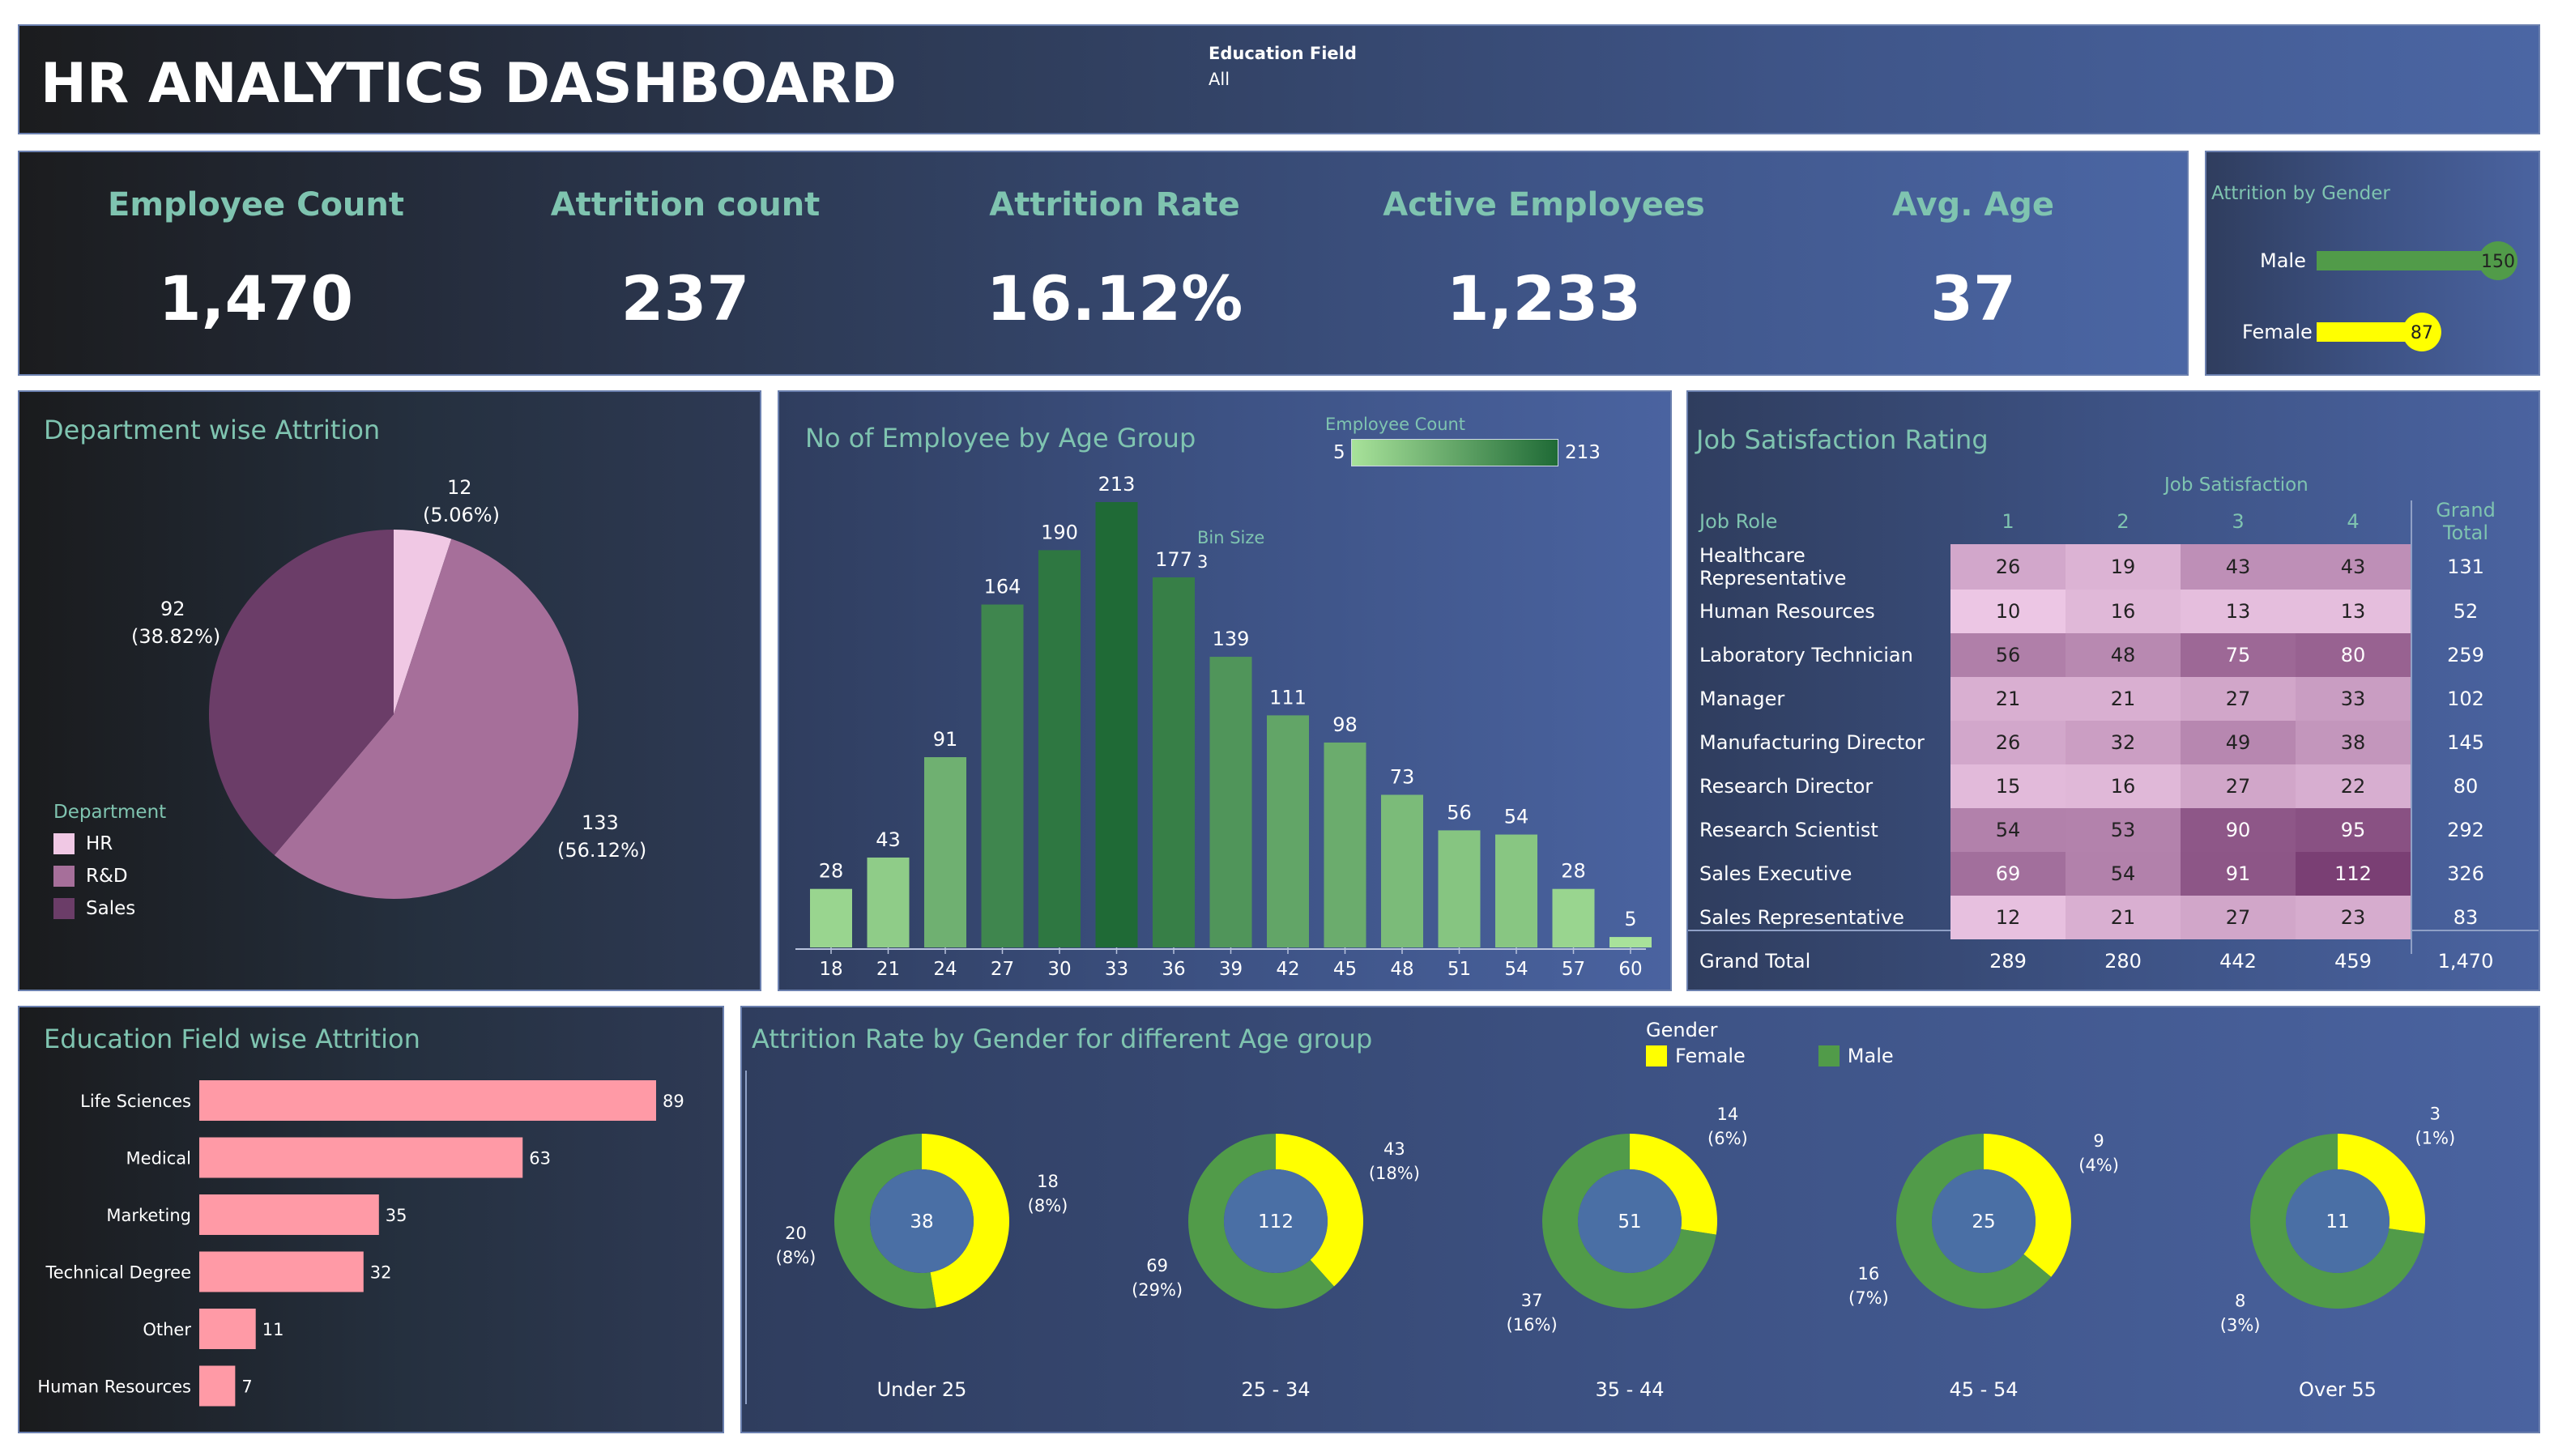 The width and height of the screenshot is (2558, 1456). Describe the element at coordinates (1983, 1221) in the screenshot. I see `donut-total-45-54: 25` at that location.